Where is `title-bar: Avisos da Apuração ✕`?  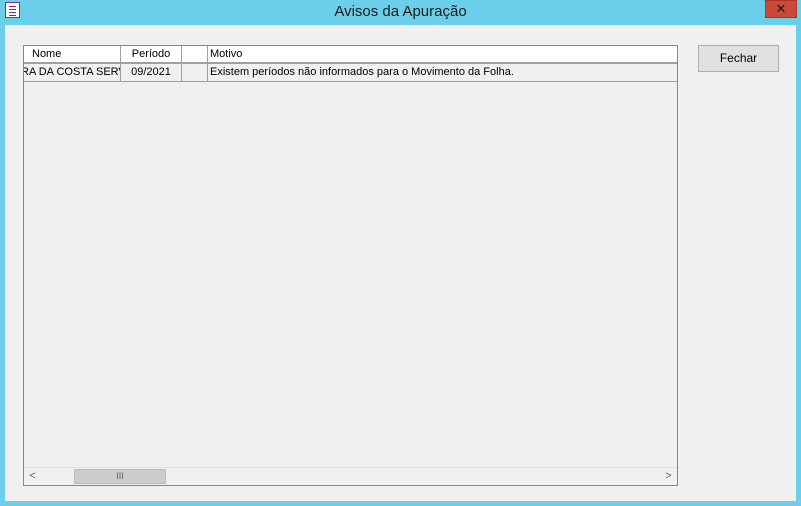 title-bar: Avisos da Apuração ✕ is located at coordinates (400, 12).